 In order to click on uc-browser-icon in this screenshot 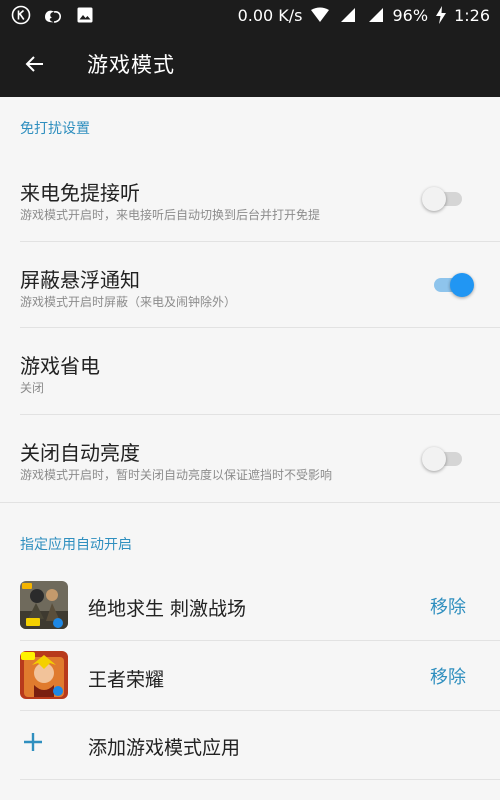, I will do `click(53, 15)`.